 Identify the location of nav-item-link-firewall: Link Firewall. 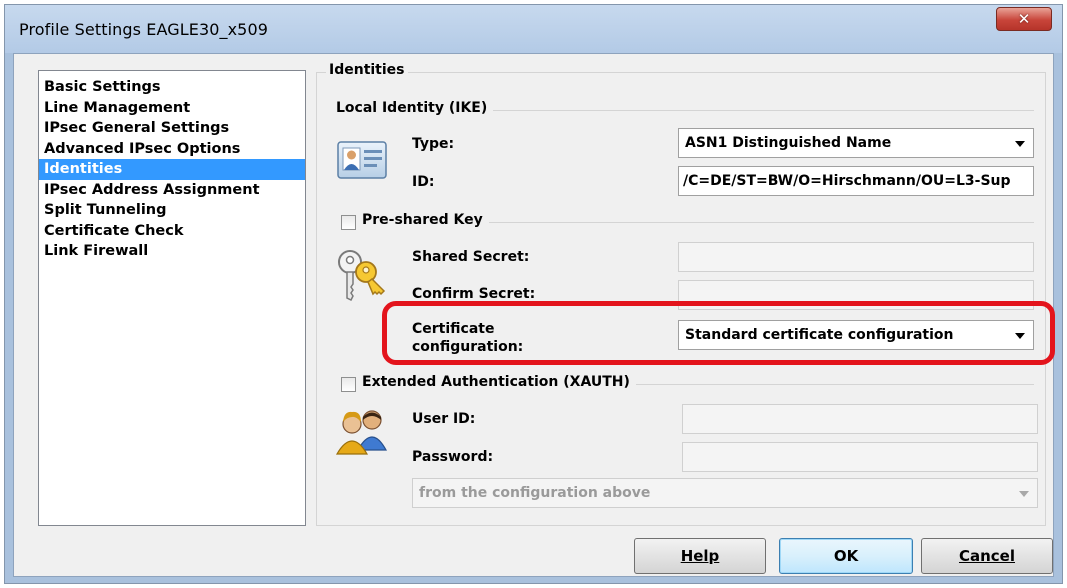
(172, 251).